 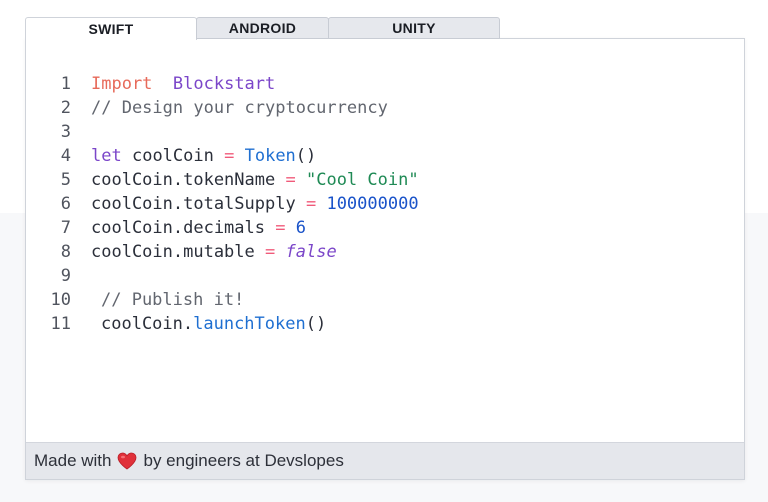 I want to click on line-number: 7, so click(x=65, y=228).